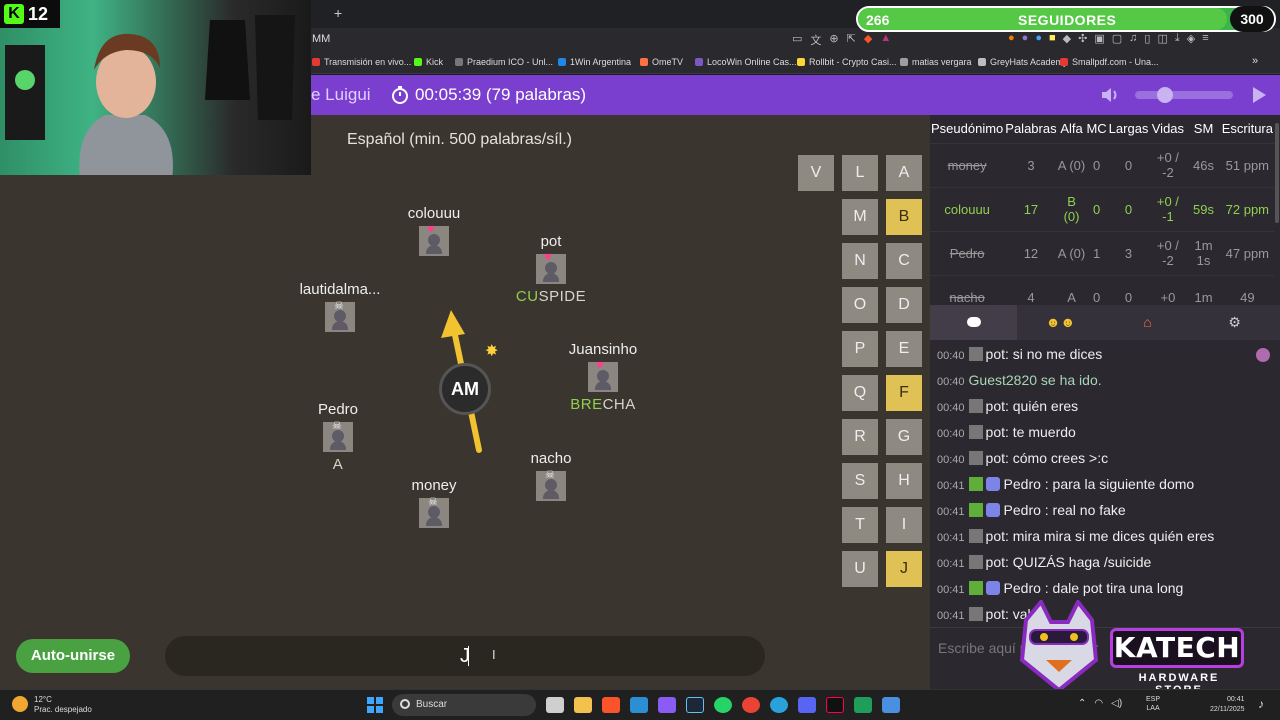 This screenshot has width=1280, height=720. I want to click on bookmark-favicon-icon, so click(418, 62).